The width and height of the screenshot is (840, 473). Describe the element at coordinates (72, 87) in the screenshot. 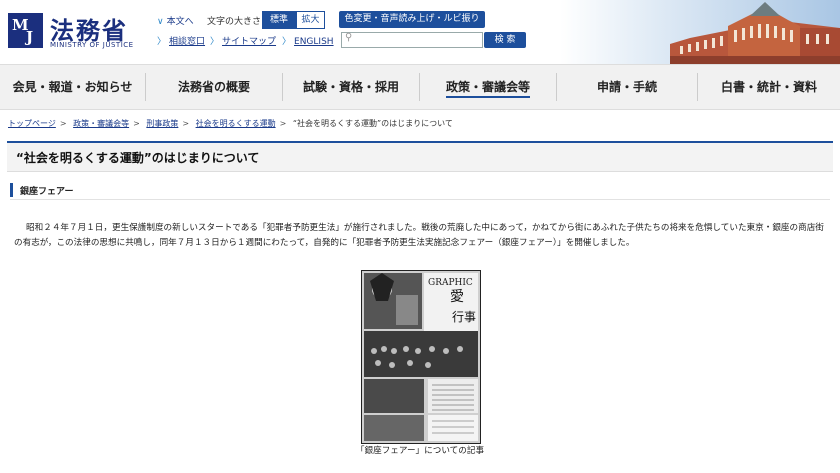

I see `nav-item-press: 会見・報道・お知らせ` at that location.